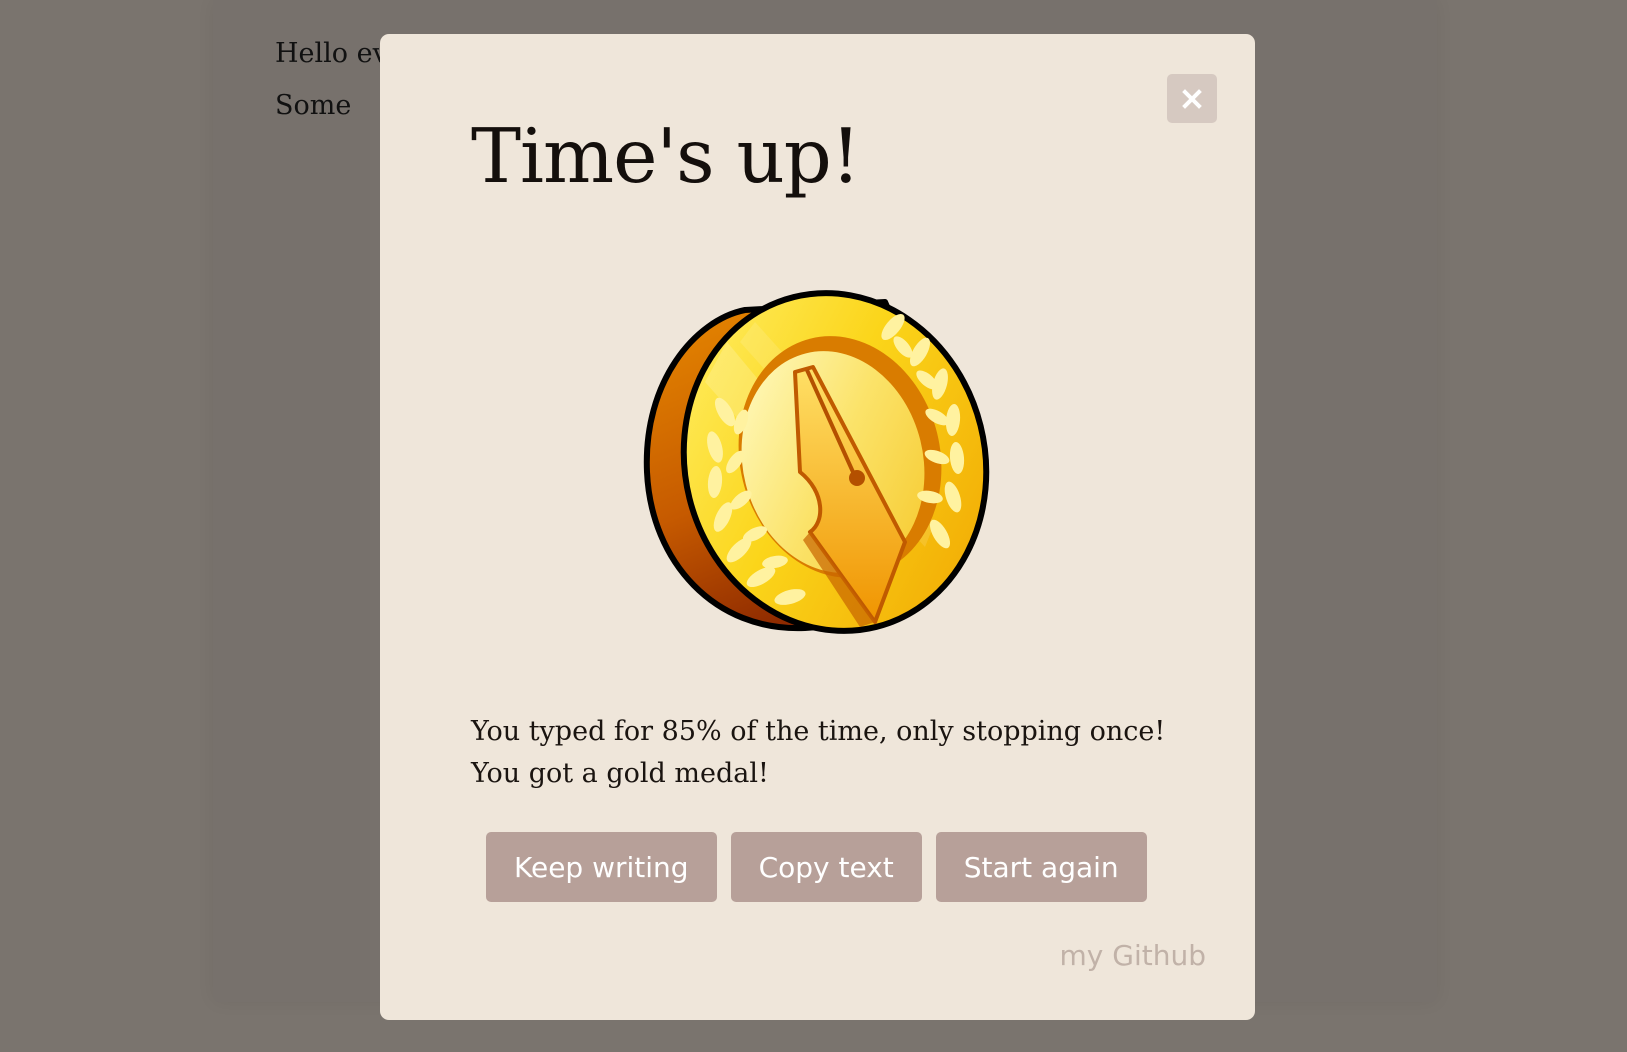 This screenshot has height=1052, width=1627. I want to click on dialog-title: Time's up!, so click(666, 156).